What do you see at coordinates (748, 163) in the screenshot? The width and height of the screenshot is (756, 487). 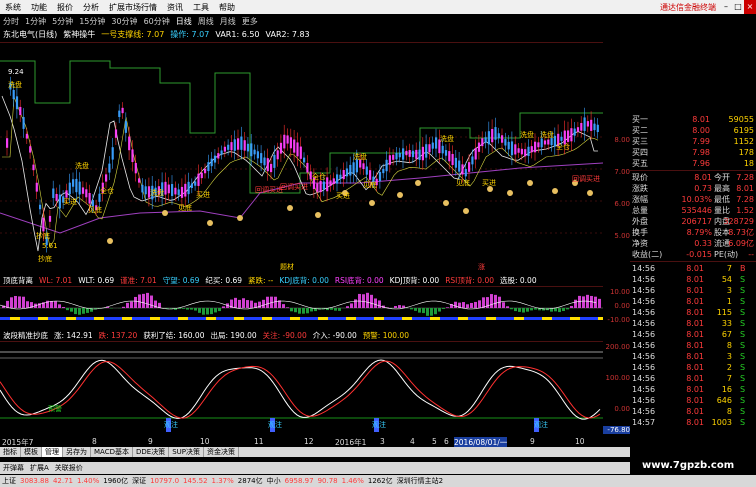 I see `buy-volume: 18` at bounding box center [748, 163].